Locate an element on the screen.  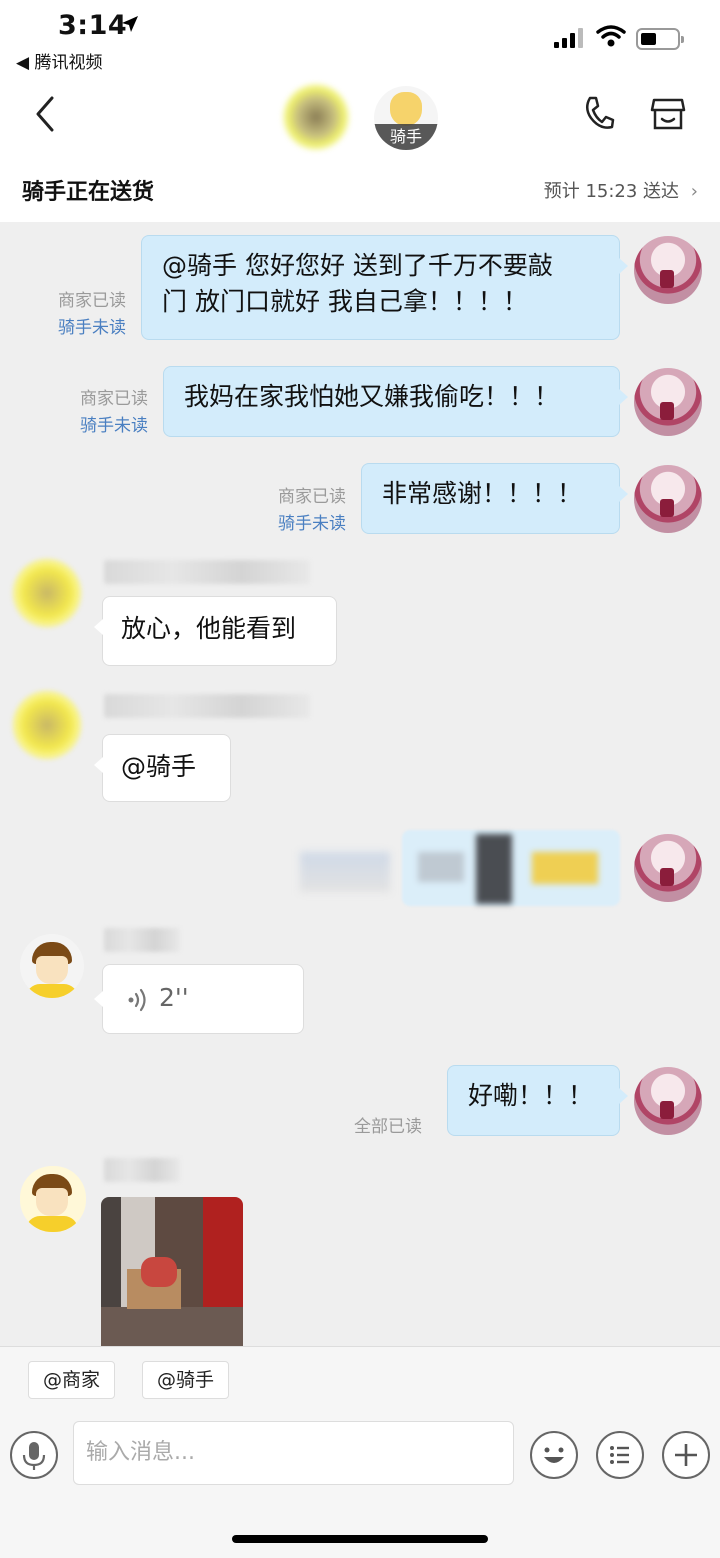
read-receipt-blurred is located at coordinates (345, 872).